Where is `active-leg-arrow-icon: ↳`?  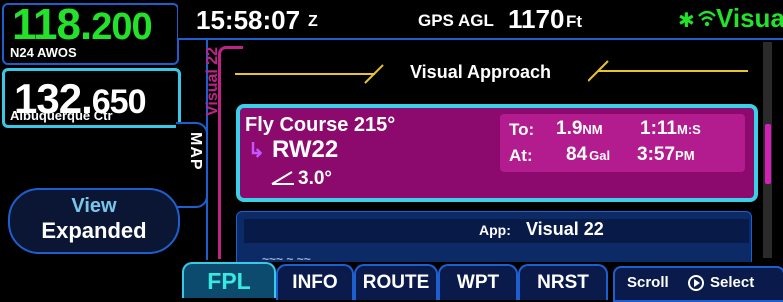 active-leg-arrow-icon: ↳ is located at coordinates (256, 151).